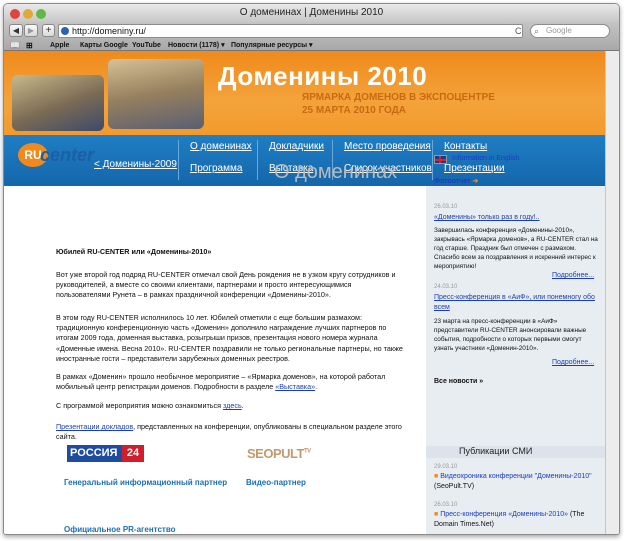 The width and height of the screenshot is (624, 541). What do you see at coordinates (354, 110) in the screenshot?
I see `banner-subtitle-line2: 25 МАРТА 2010 ГОДА` at bounding box center [354, 110].